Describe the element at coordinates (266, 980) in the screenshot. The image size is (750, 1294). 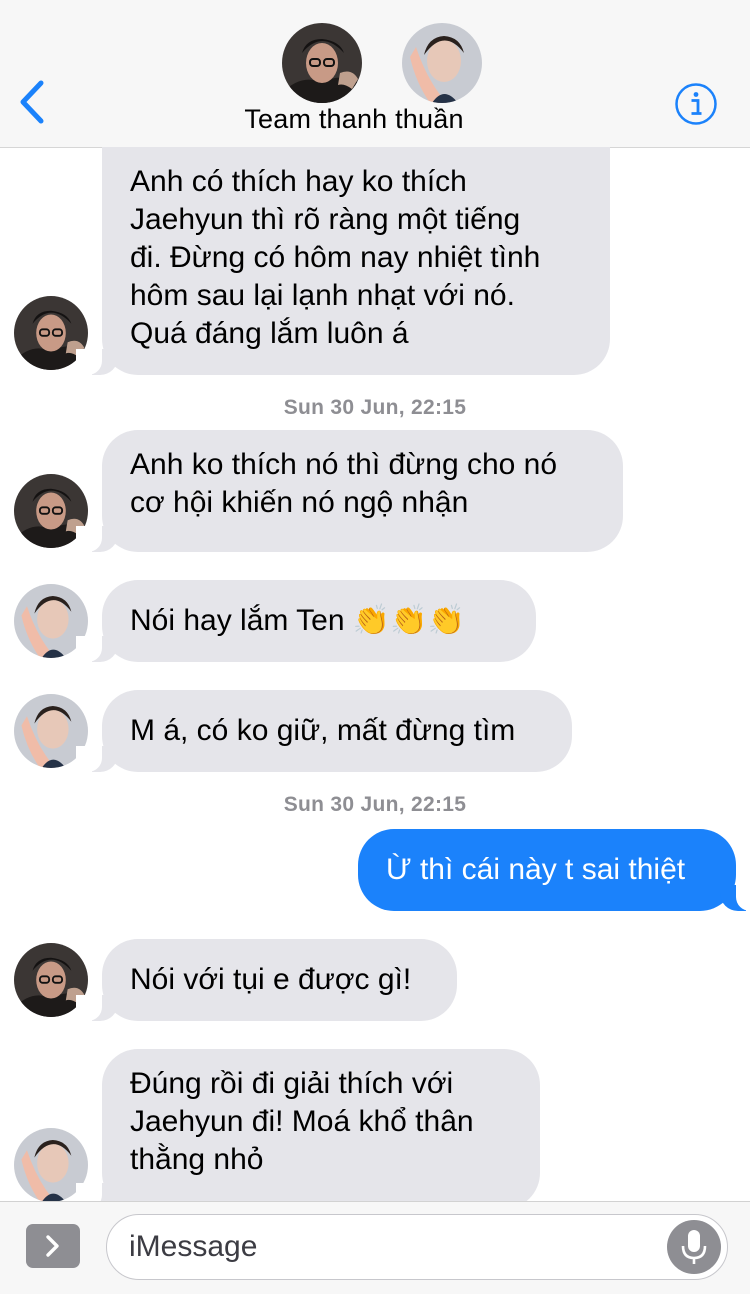
I see `message-bubble: Nói với tụi e được gì!` at that location.